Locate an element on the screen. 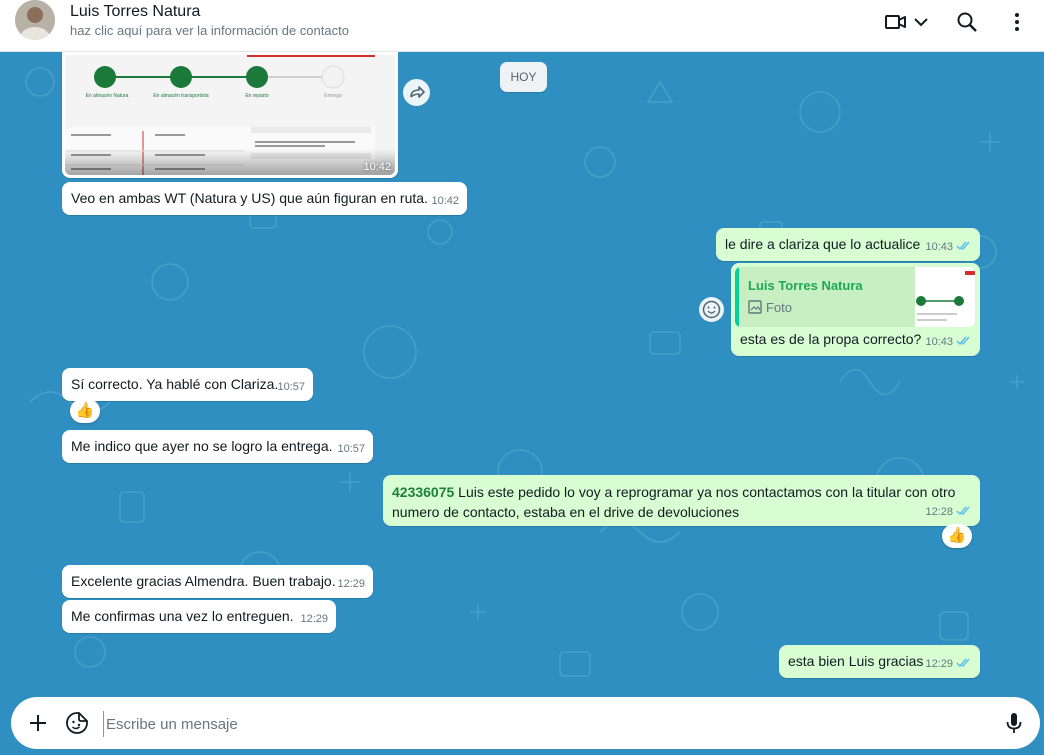 The height and width of the screenshot is (755, 1044). quote-type: Foto is located at coordinates (770, 308).